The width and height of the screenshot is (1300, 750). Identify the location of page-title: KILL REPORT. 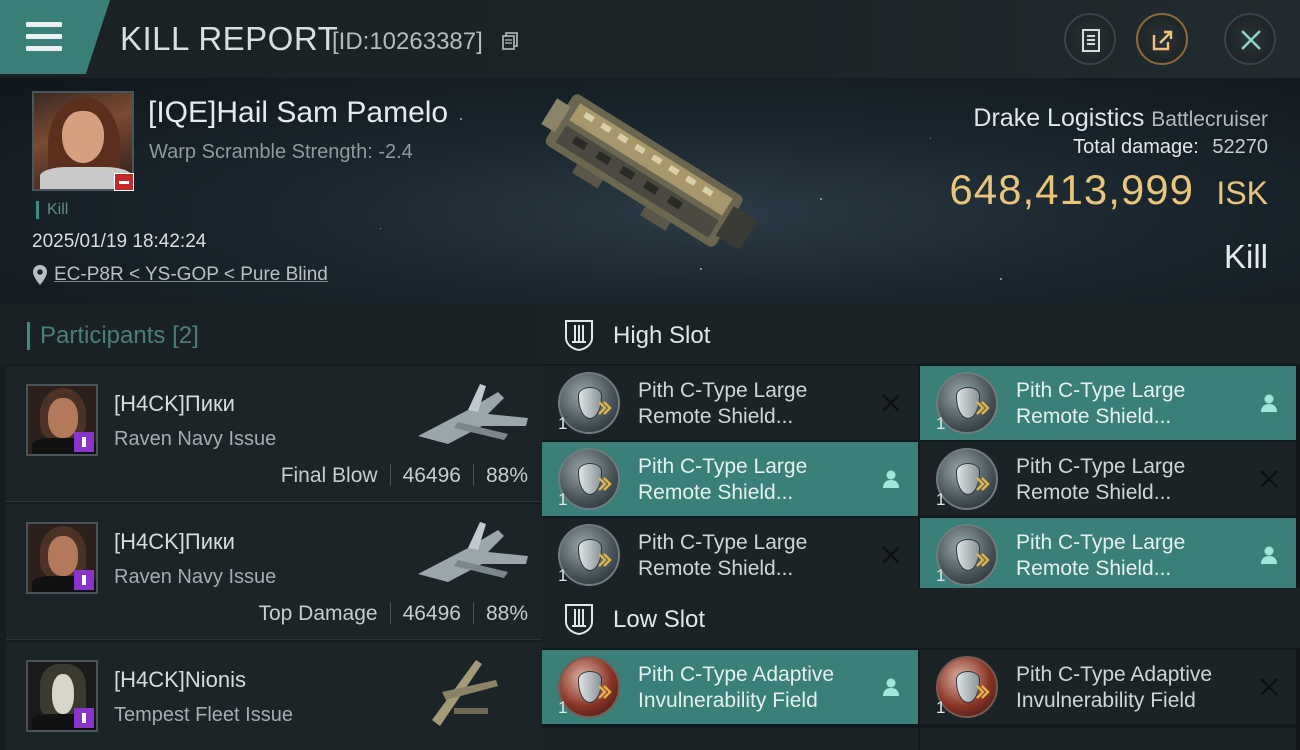
(229, 38).